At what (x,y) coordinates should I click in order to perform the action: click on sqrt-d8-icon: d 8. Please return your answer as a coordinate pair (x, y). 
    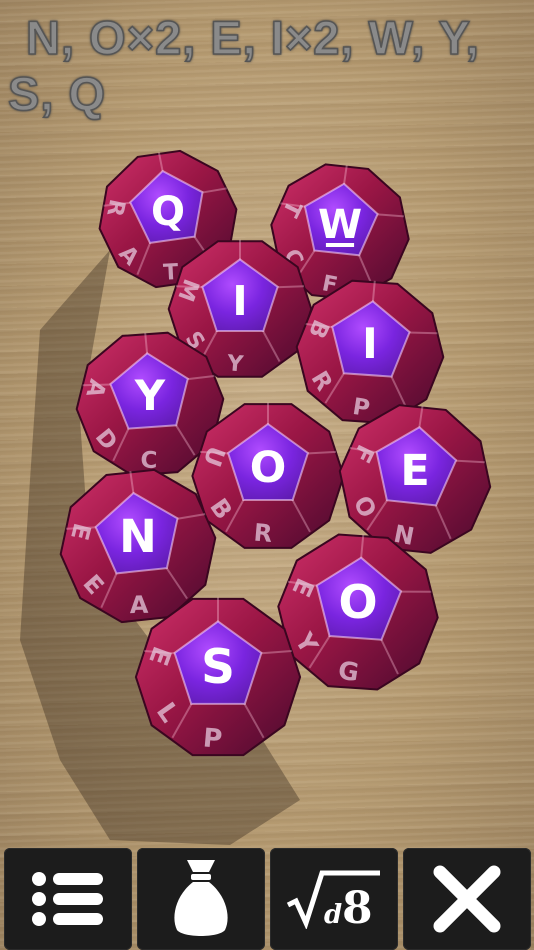
    Looking at the image, I should click on (333, 899).